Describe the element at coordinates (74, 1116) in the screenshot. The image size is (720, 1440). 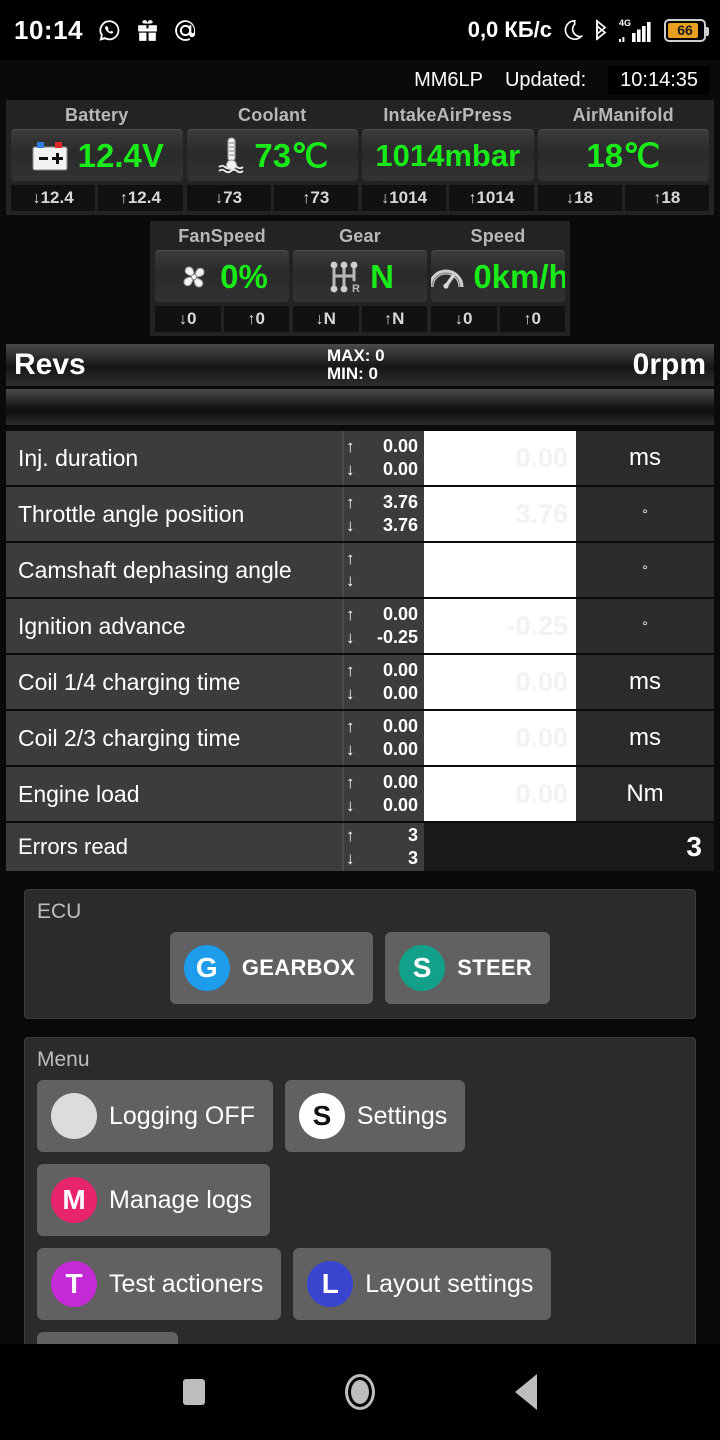
I see `logging-status-icon` at that location.